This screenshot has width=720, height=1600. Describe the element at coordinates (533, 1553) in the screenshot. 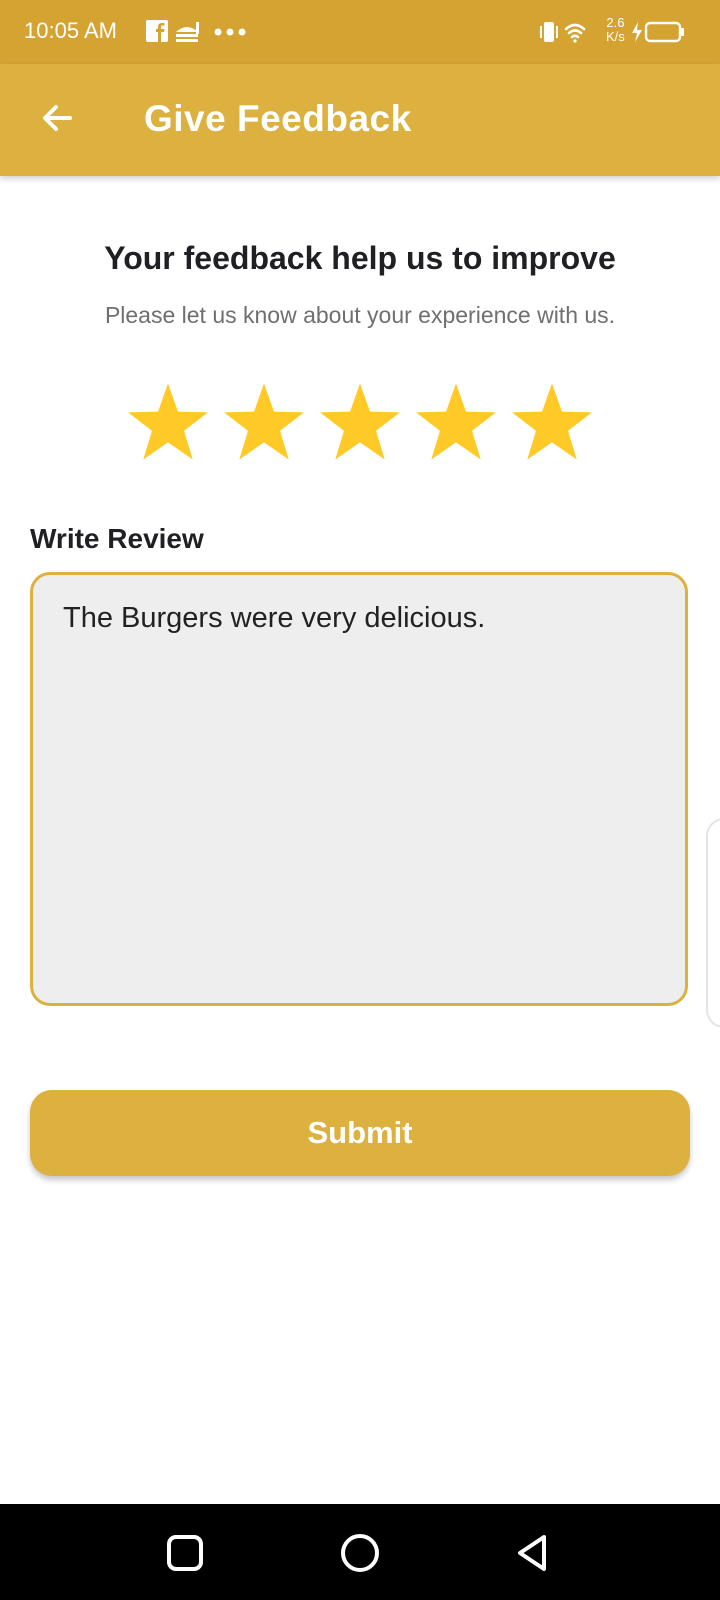

I see `back-triangle-icon` at that location.